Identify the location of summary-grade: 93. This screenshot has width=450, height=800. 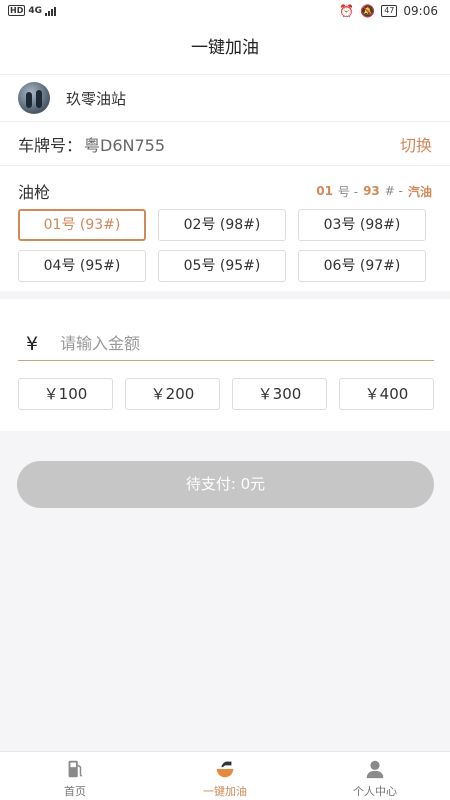
(371, 191).